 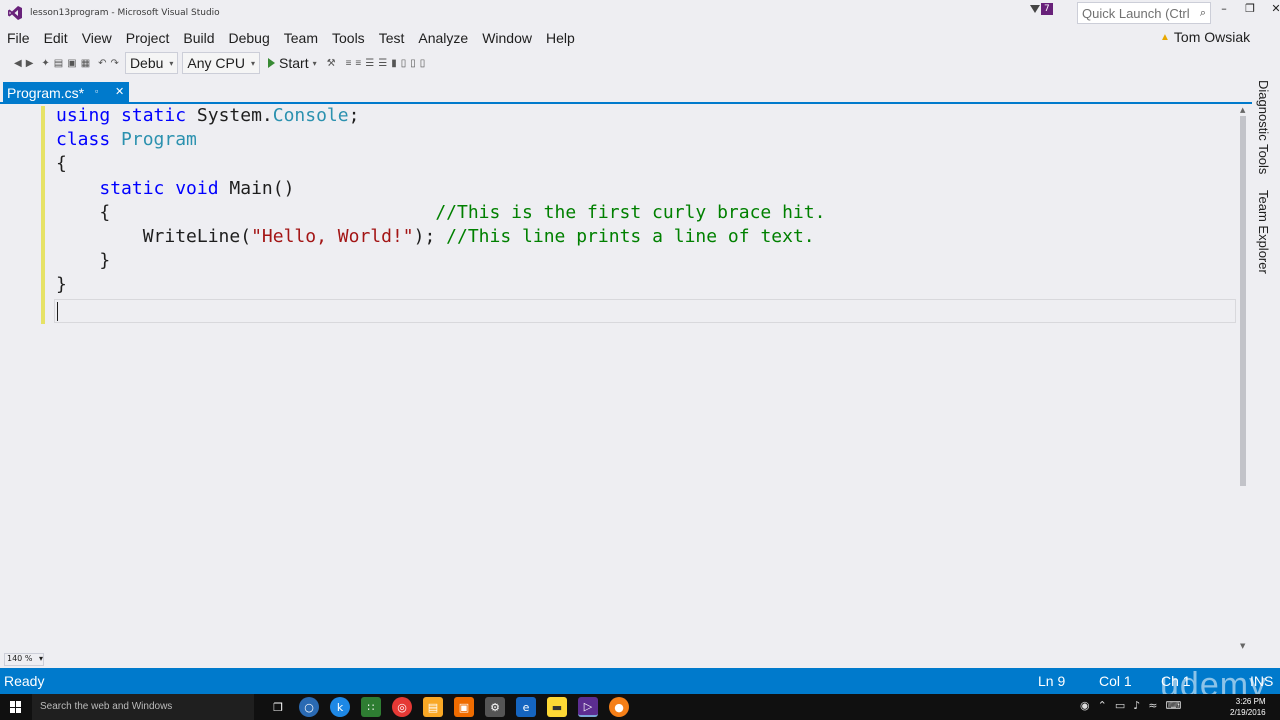 What do you see at coordinates (331, 63) in the screenshot?
I see `find-in-files-icon: ⚒` at bounding box center [331, 63].